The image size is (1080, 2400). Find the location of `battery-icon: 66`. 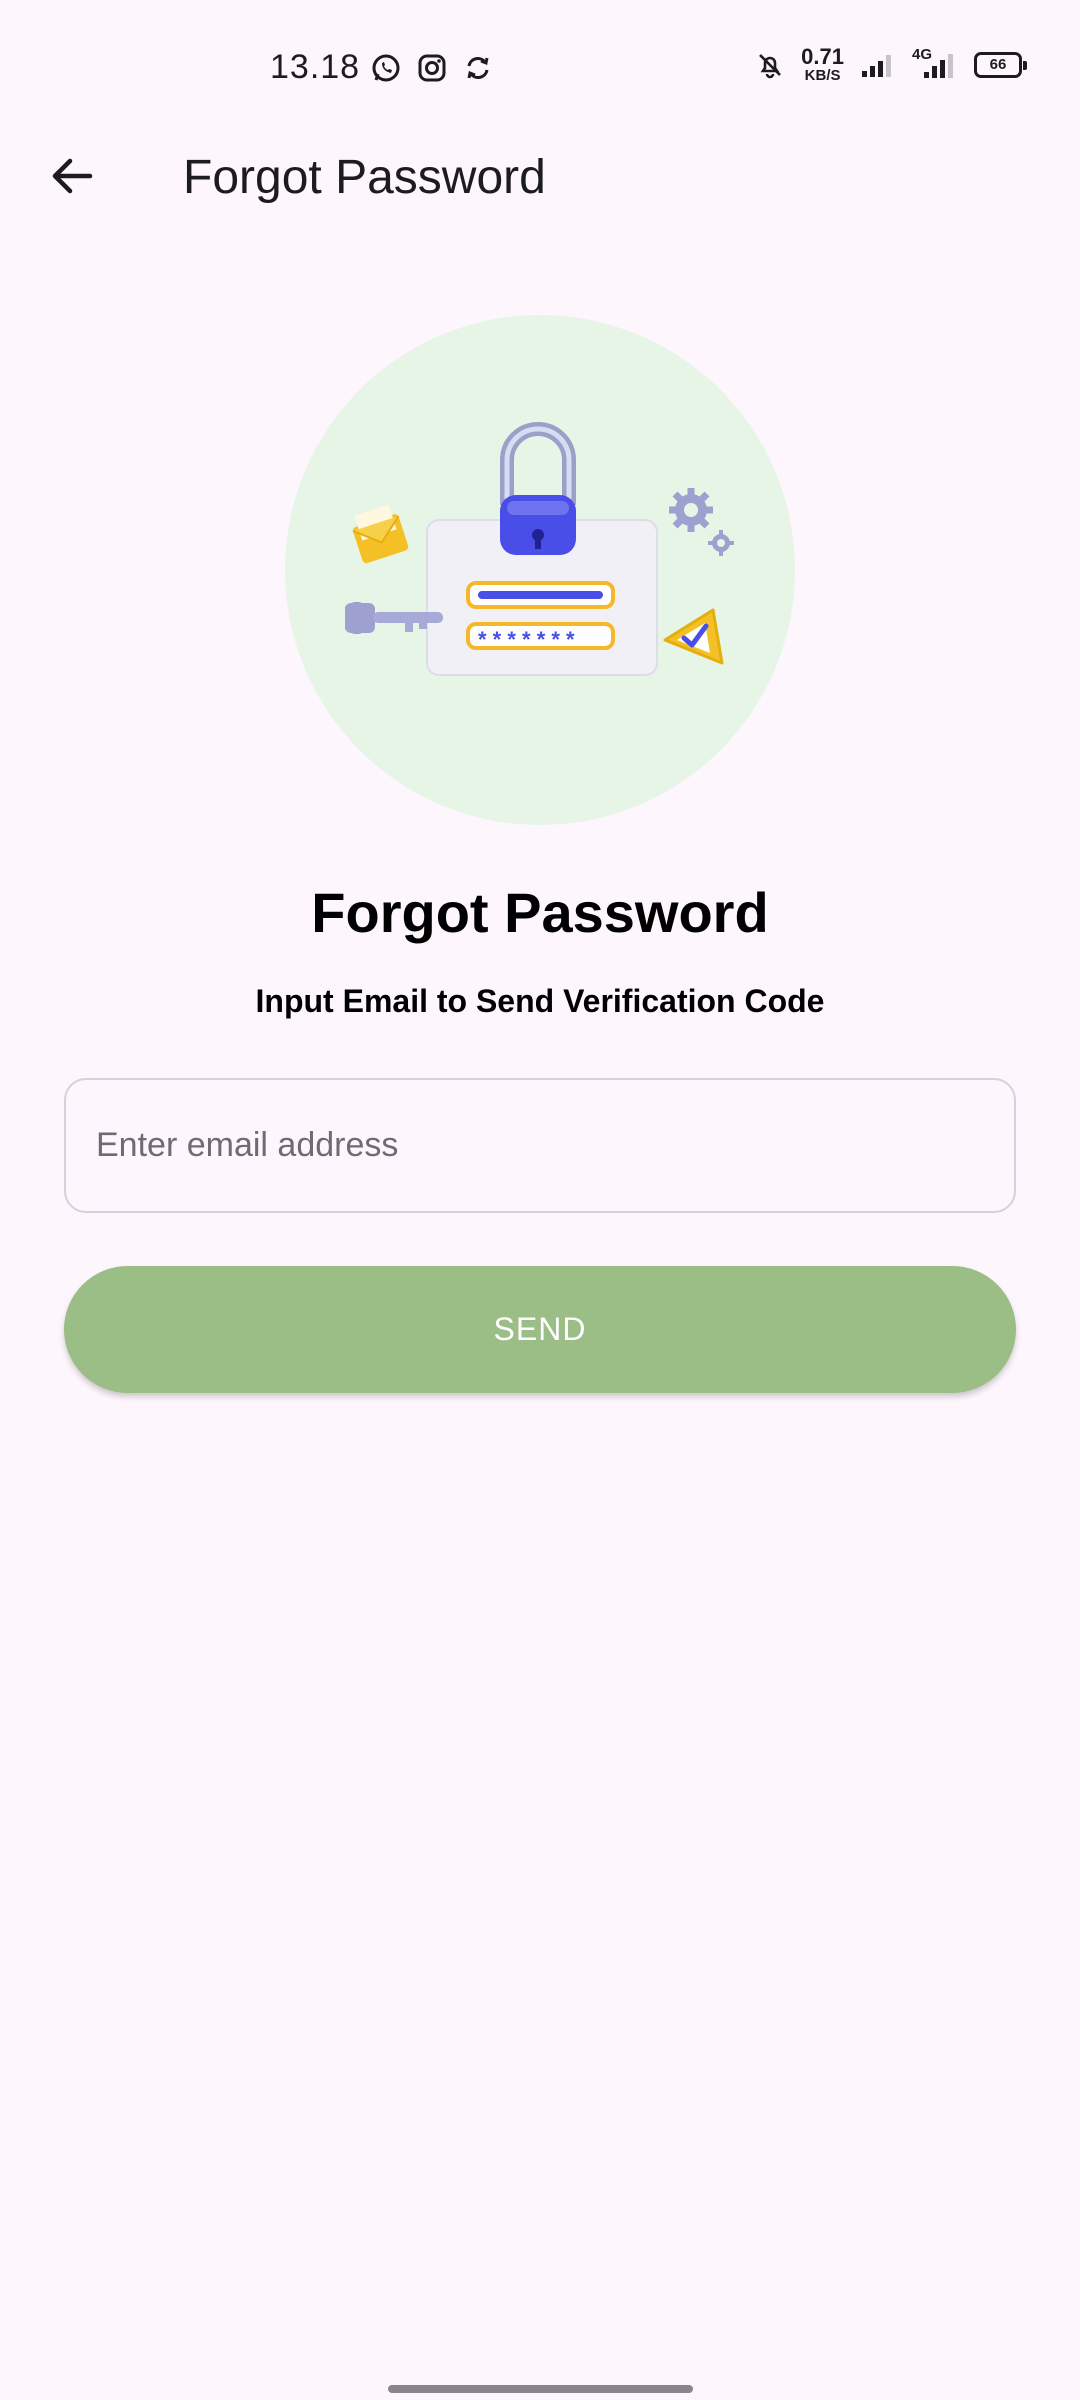

battery-icon: 66 is located at coordinates (1000, 64).